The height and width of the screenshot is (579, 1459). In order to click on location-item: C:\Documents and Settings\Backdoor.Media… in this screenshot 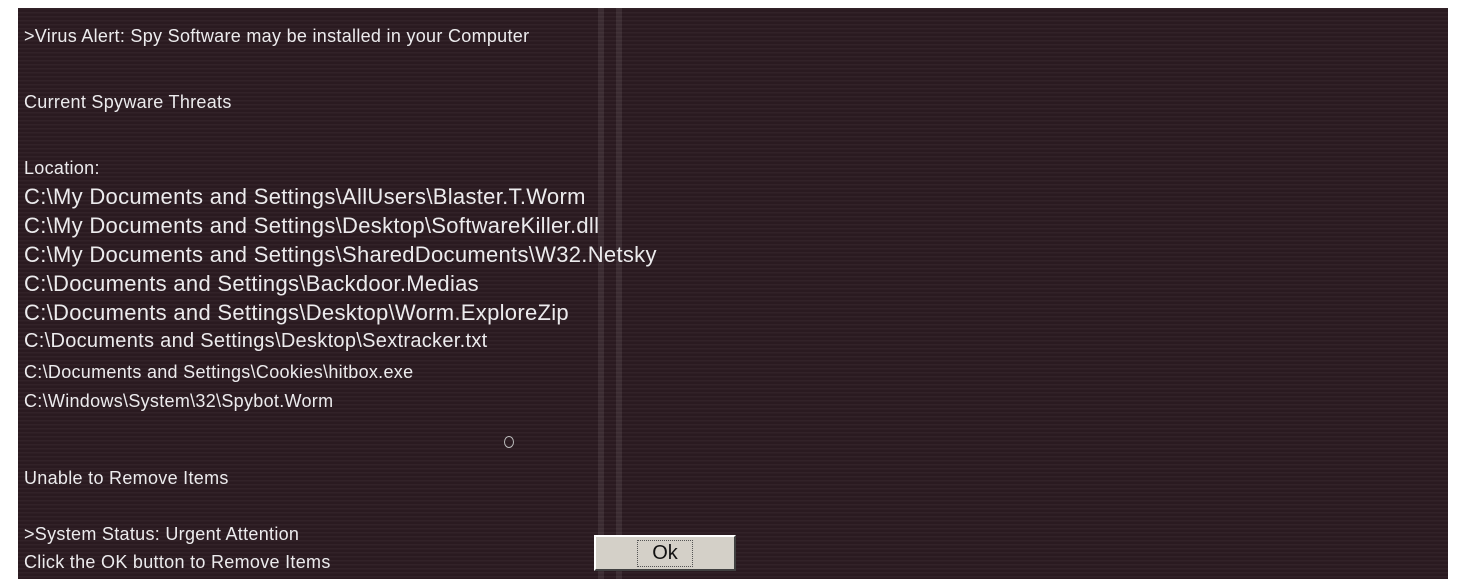, I will do `click(251, 283)`.